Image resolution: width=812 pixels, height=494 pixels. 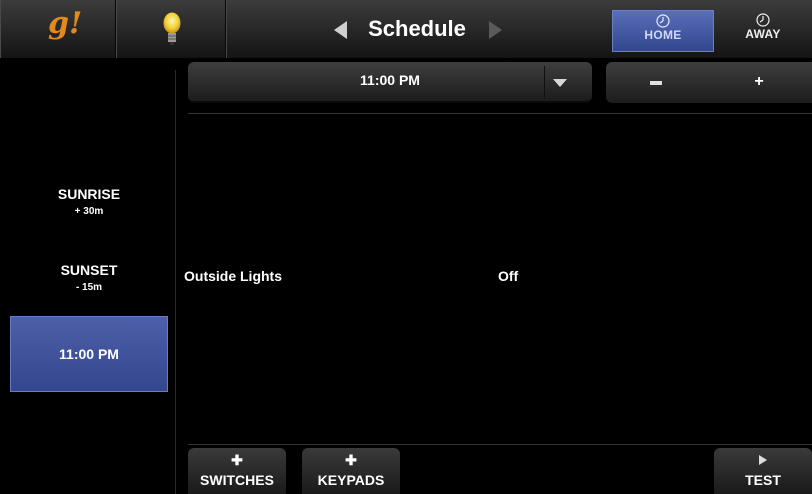 What do you see at coordinates (763, 471) in the screenshot?
I see `test-button: TEST` at bounding box center [763, 471].